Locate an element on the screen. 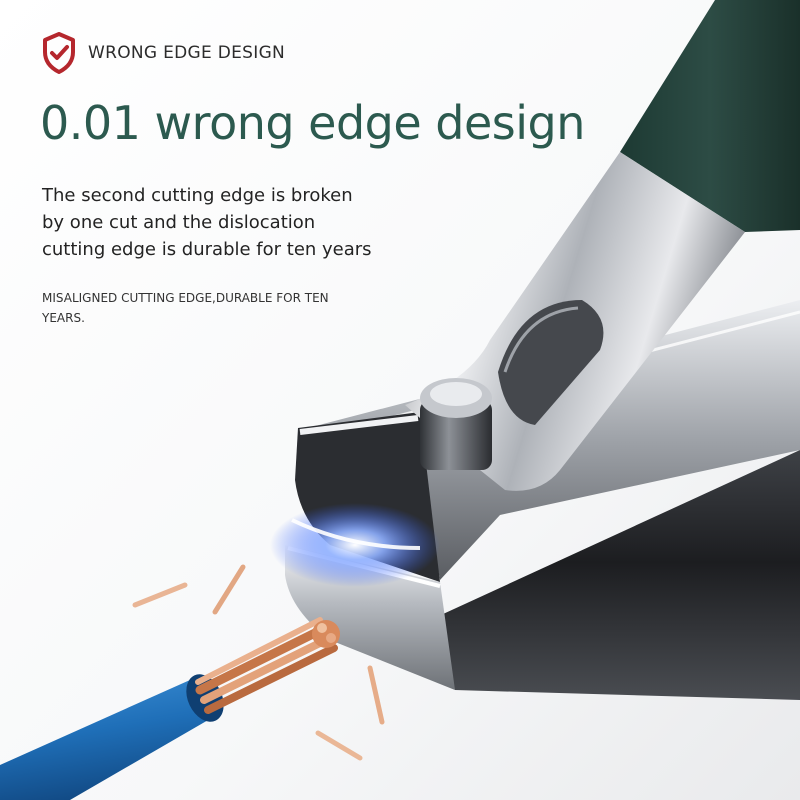  cutting-edge-glow is located at coordinates (355, 545).